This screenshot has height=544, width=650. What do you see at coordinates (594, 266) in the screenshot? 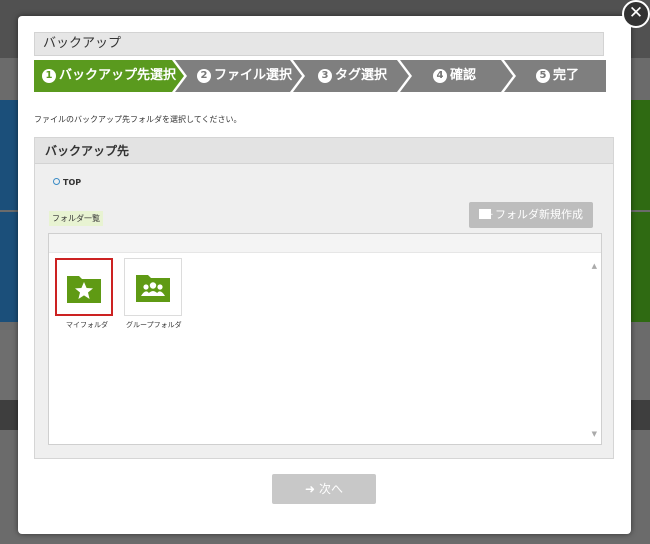
I see `scroll-up-icon: ▲` at bounding box center [594, 266].